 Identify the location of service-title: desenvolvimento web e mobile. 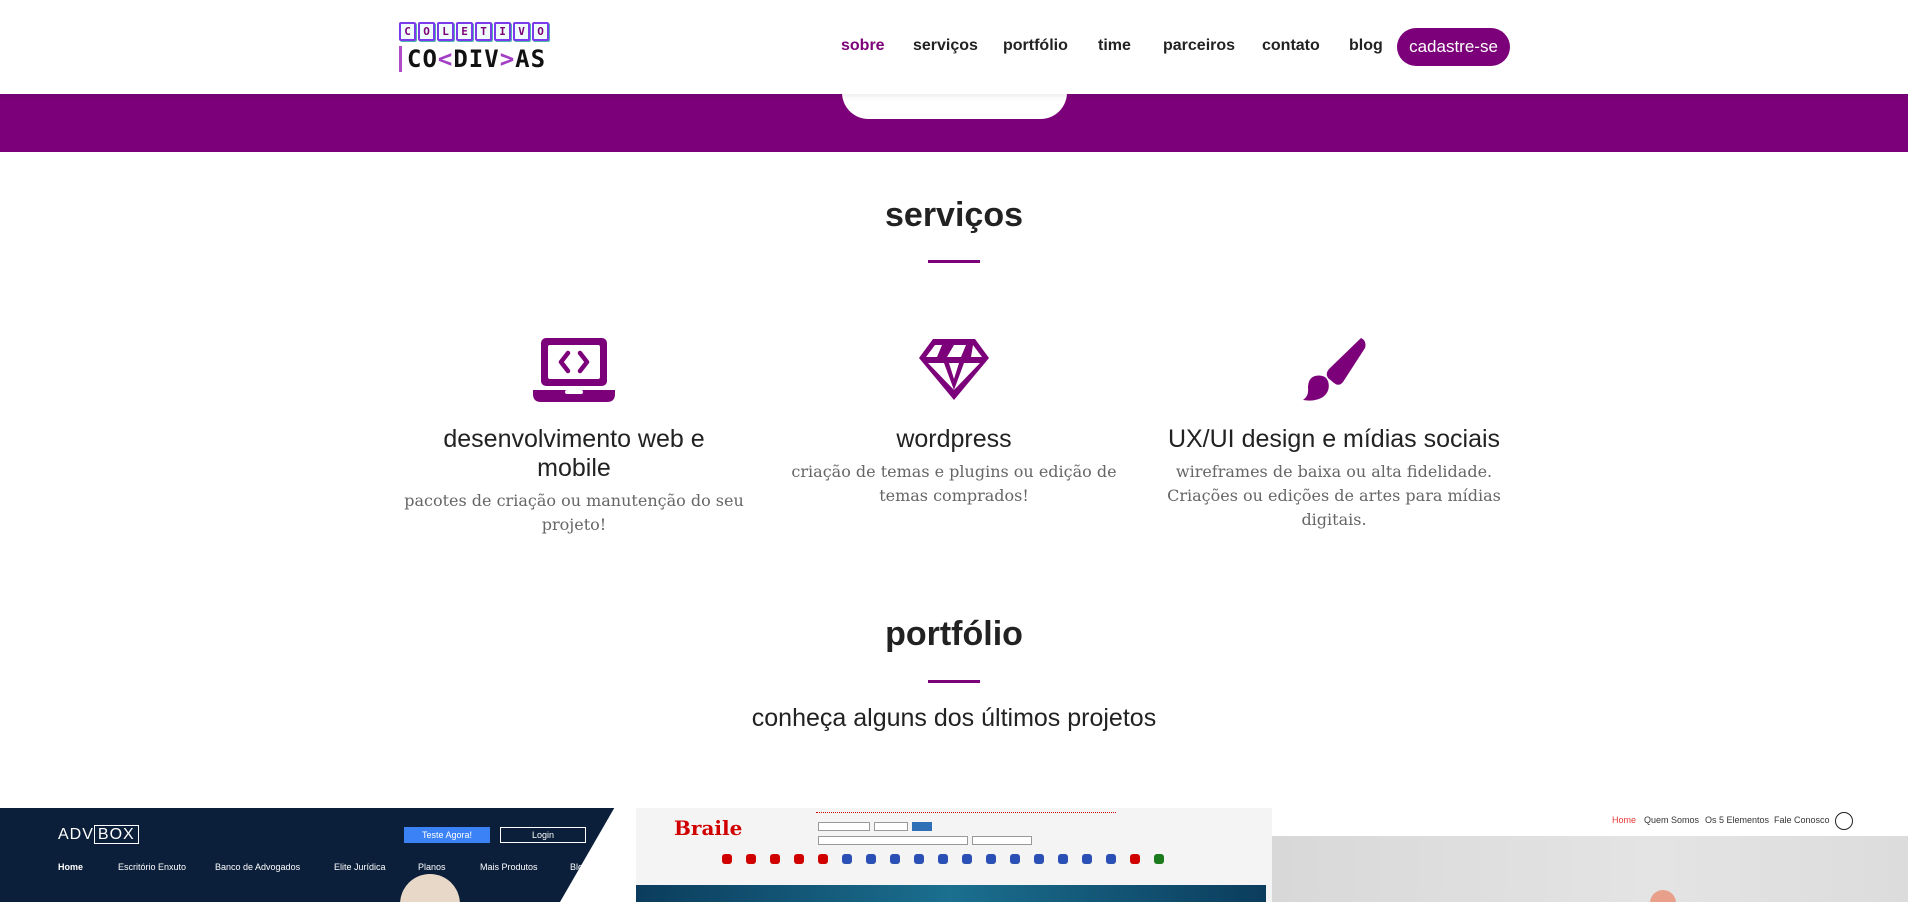
(574, 453).